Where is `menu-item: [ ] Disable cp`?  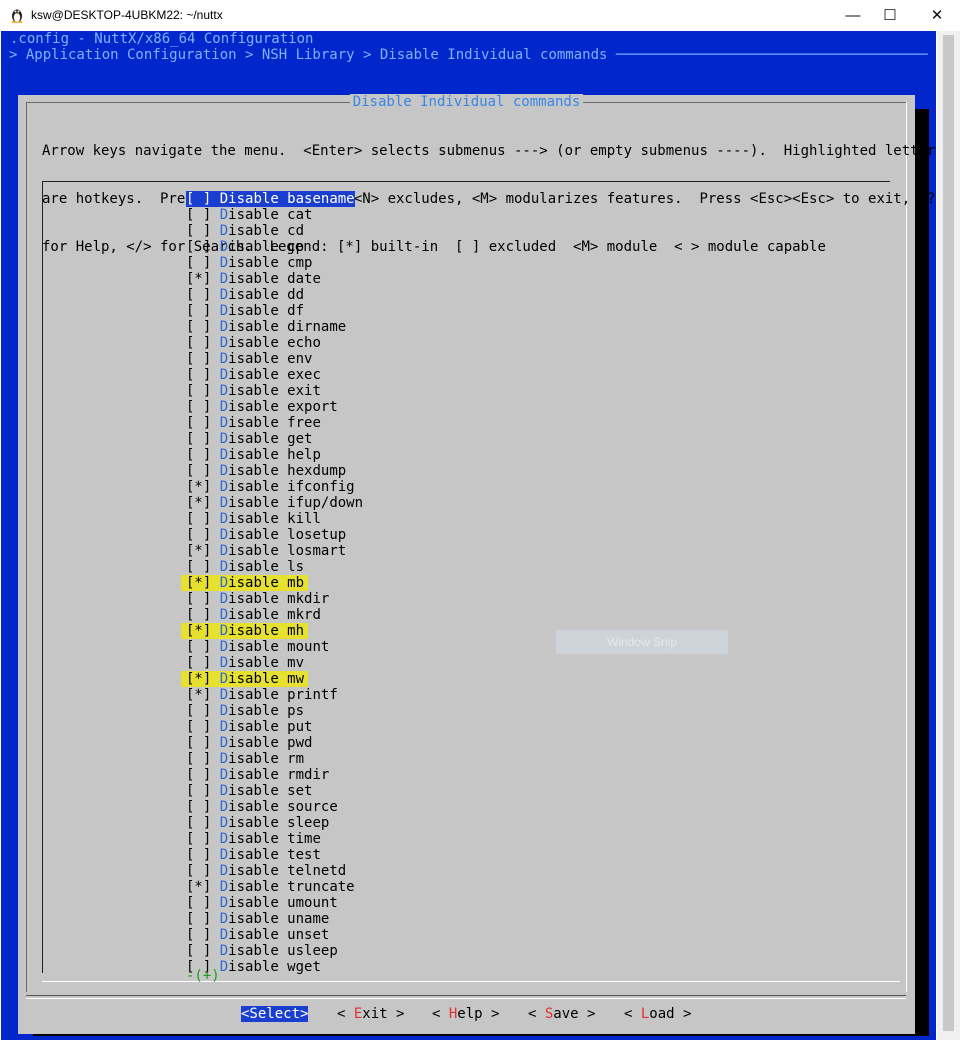 menu-item: [ ] Disable cp is located at coordinates (245, 247).